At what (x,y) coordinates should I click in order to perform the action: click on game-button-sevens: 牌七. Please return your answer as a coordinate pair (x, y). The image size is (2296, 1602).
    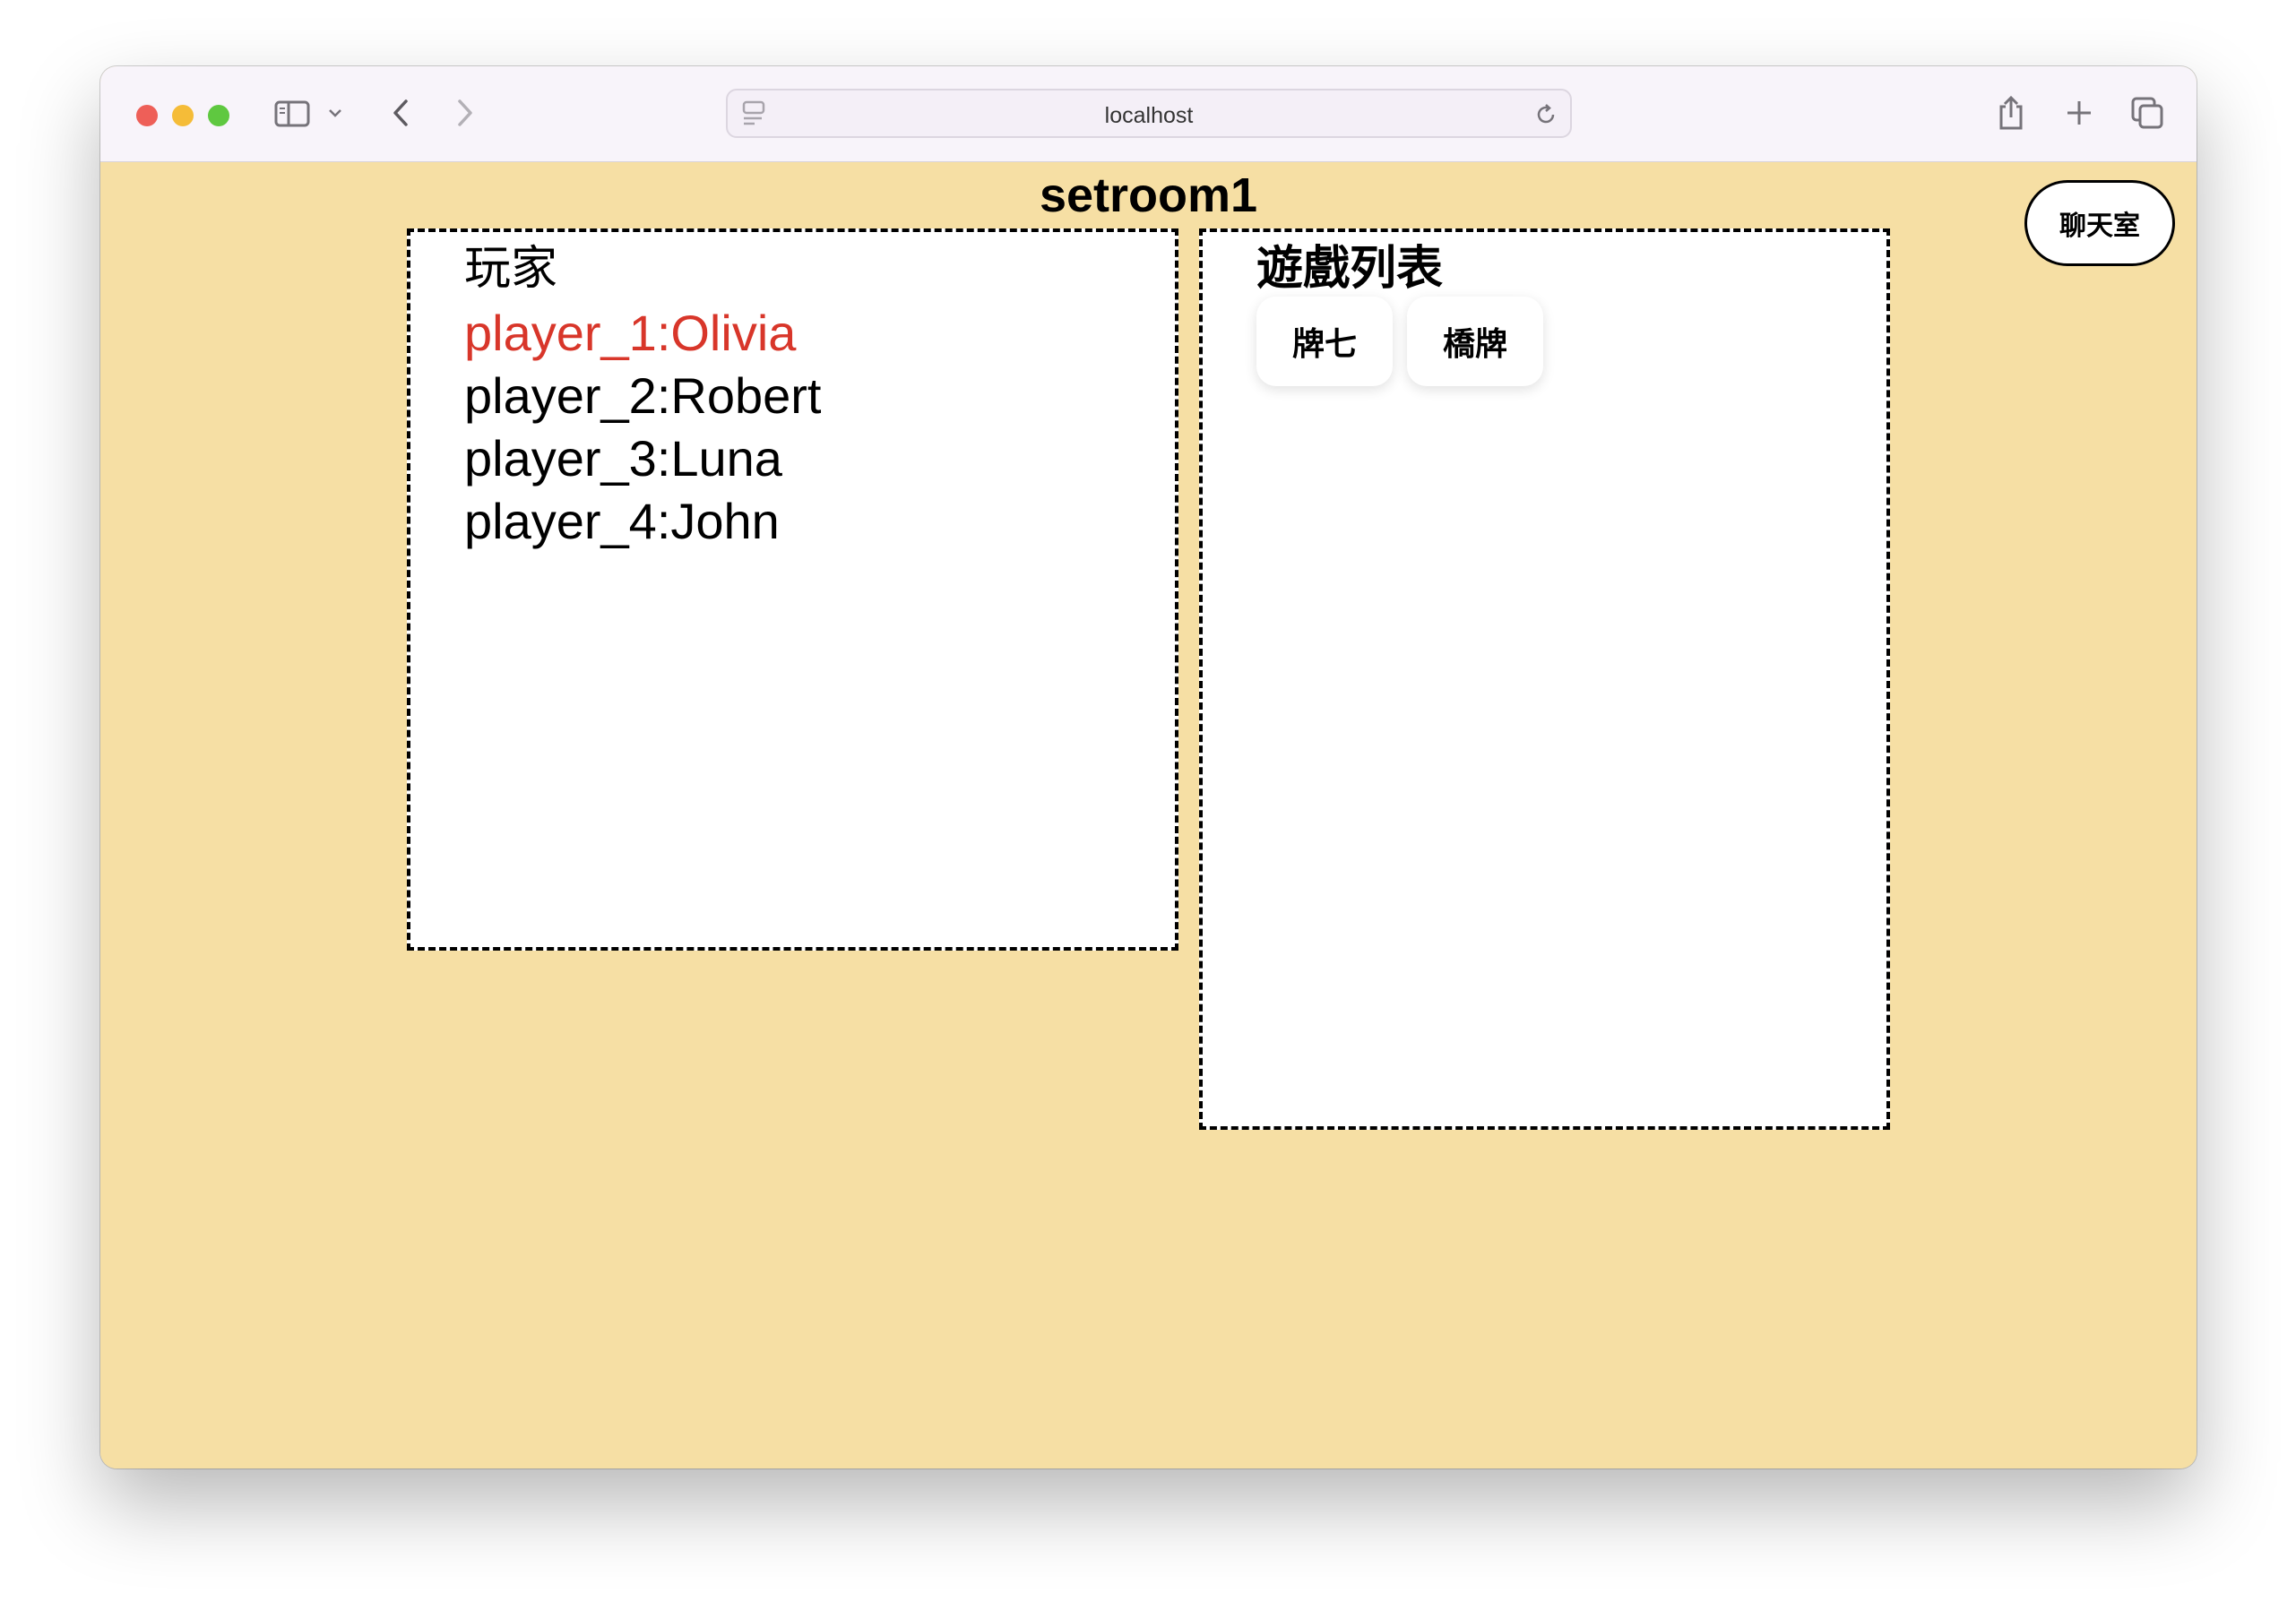
    Looking at the image, I should click on (1325, 342).